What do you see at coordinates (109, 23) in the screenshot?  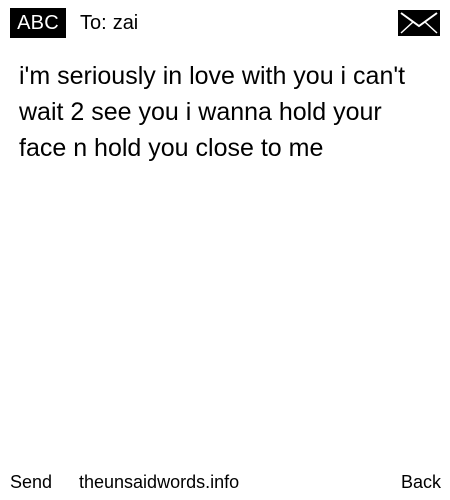 I see `recipient-field: To: zai` at bounding box center [109, 23].